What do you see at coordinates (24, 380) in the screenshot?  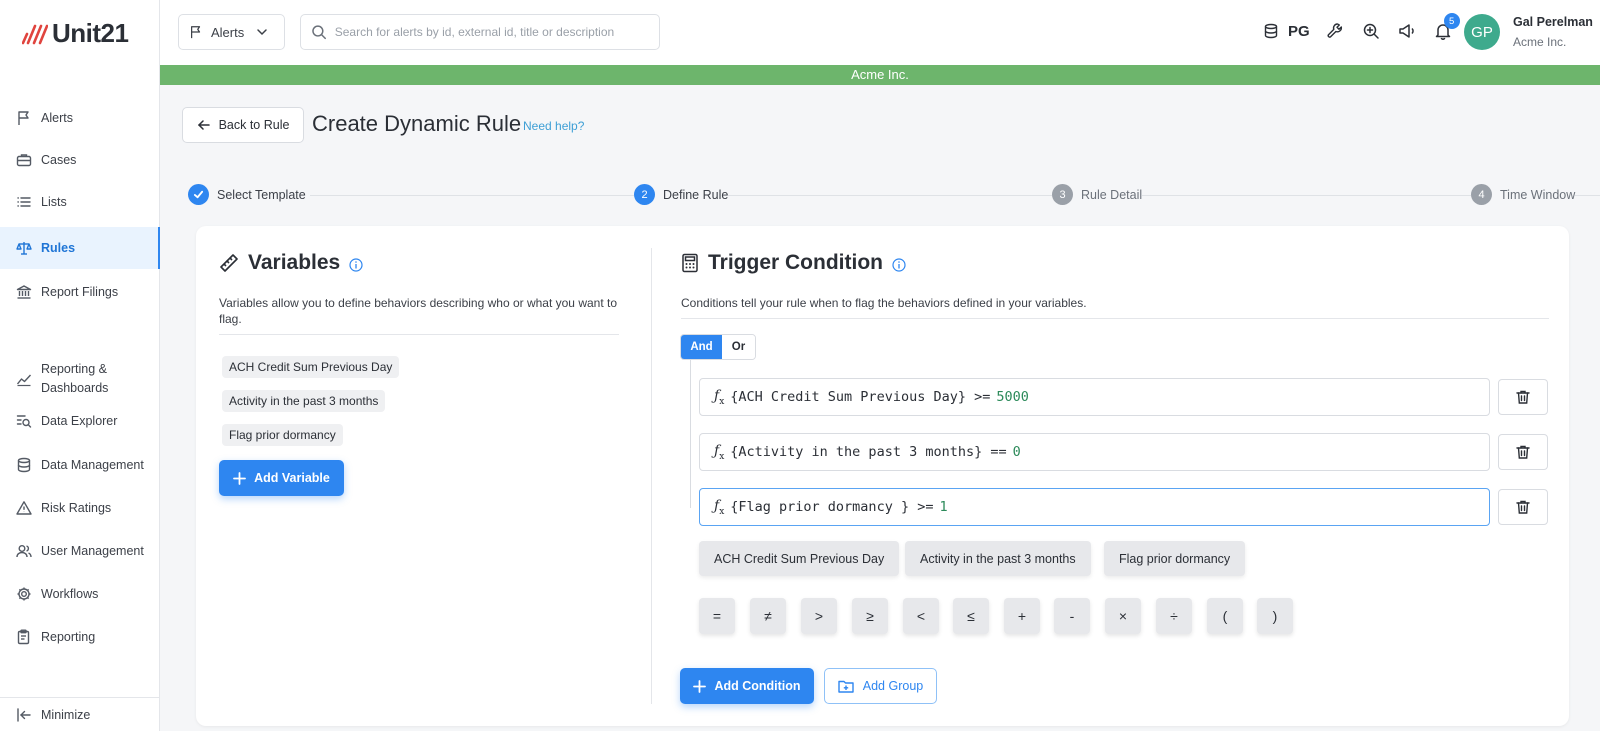 I see `trend-chart-icon` at bounding box center [24, 380].